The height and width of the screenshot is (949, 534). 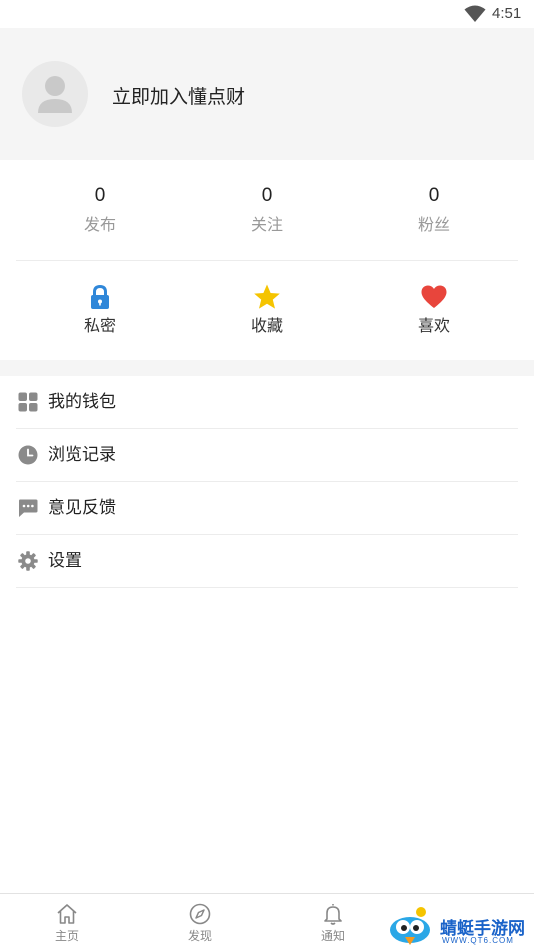 I want to click on compass-icon, so click(x=200, y=914).